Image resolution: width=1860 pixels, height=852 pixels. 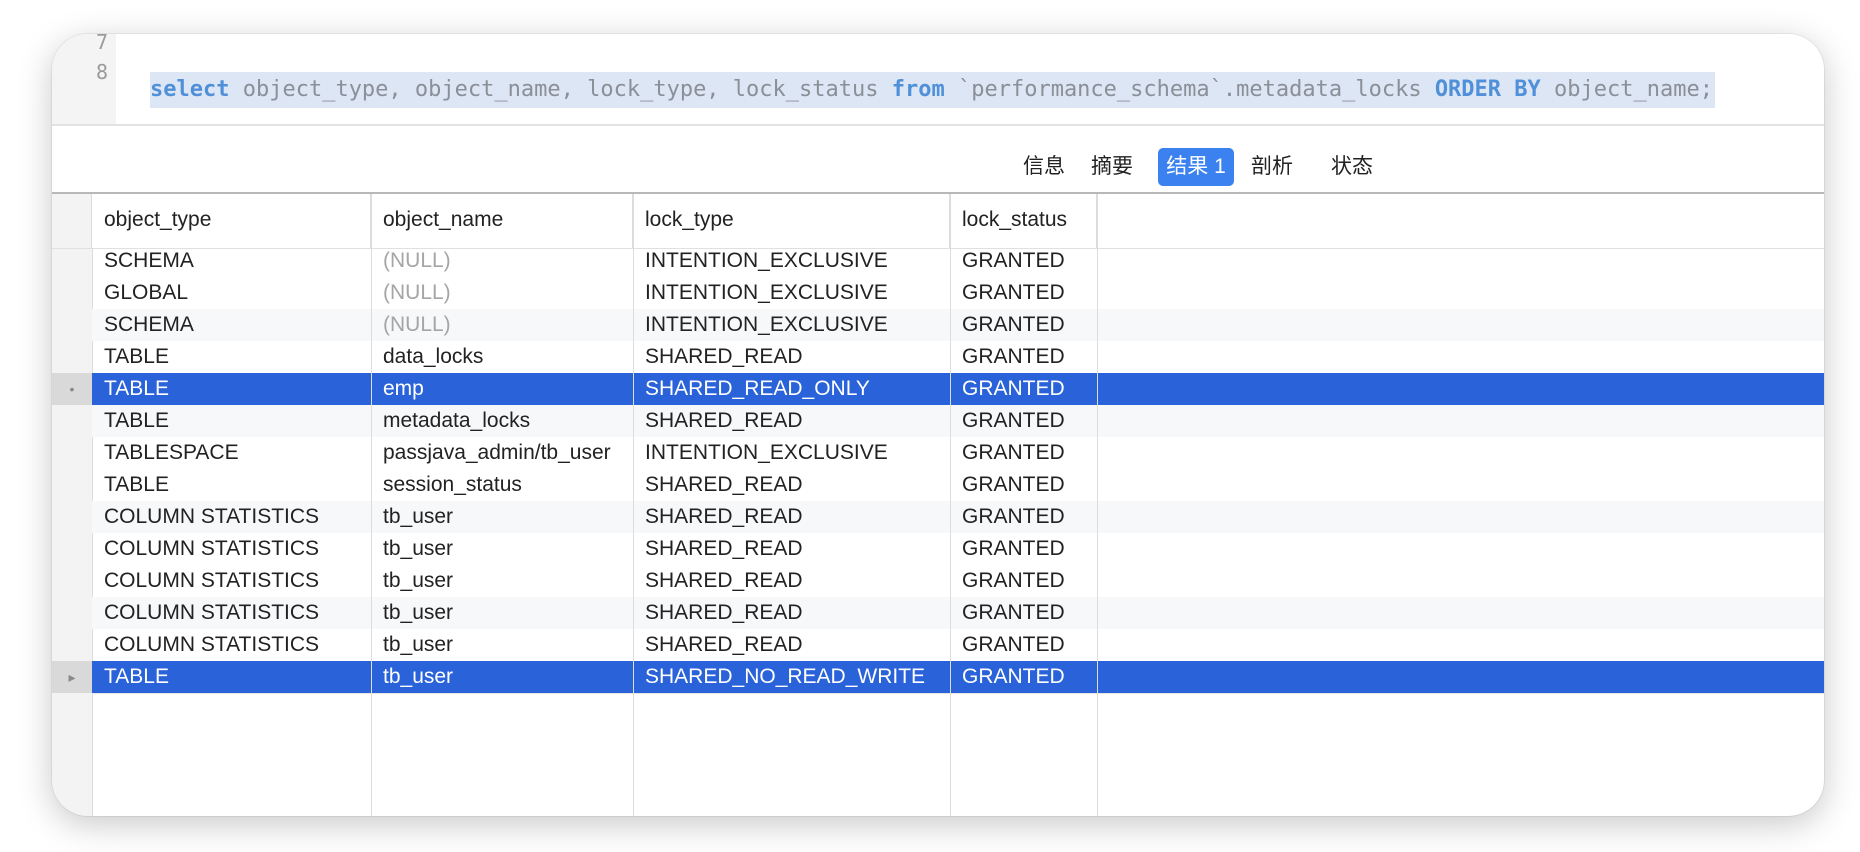 I want to click on row-marker: ▸, so click(x=72, y=677).